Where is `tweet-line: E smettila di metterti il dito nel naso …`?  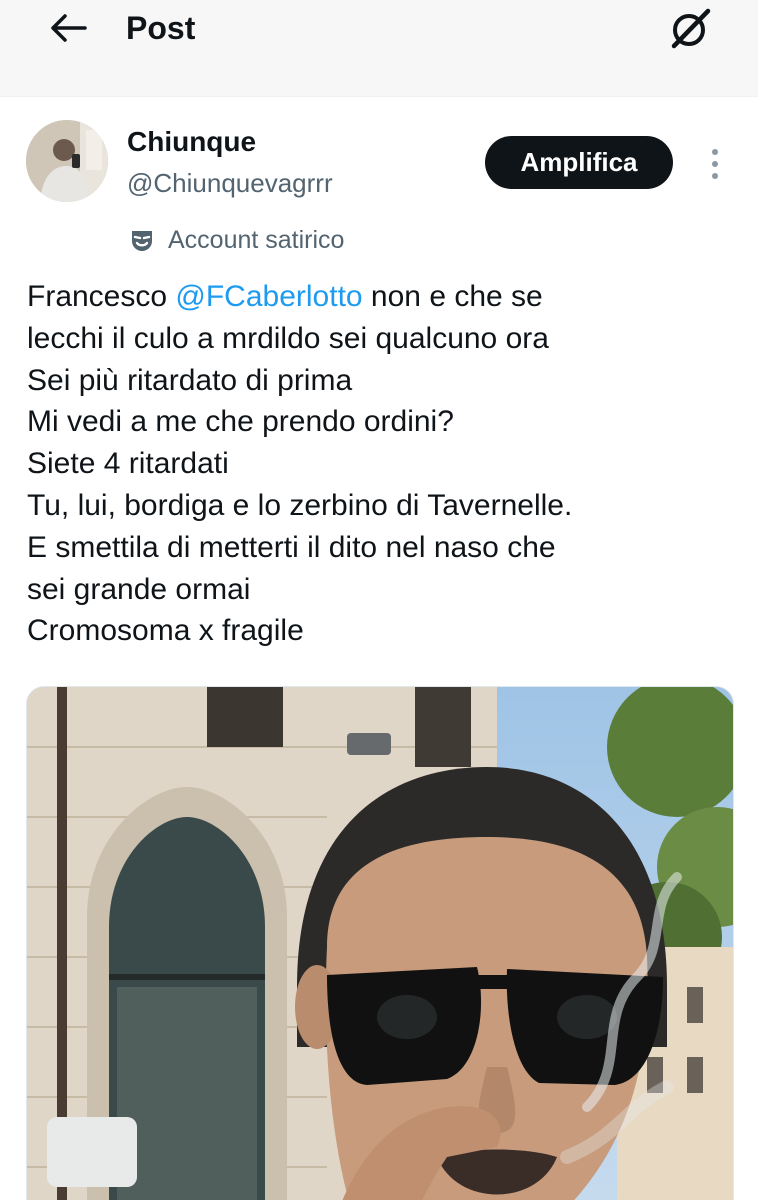 tweet-line: E smettila di metterti il dito nel naso … is located at coordinates (291, 547).